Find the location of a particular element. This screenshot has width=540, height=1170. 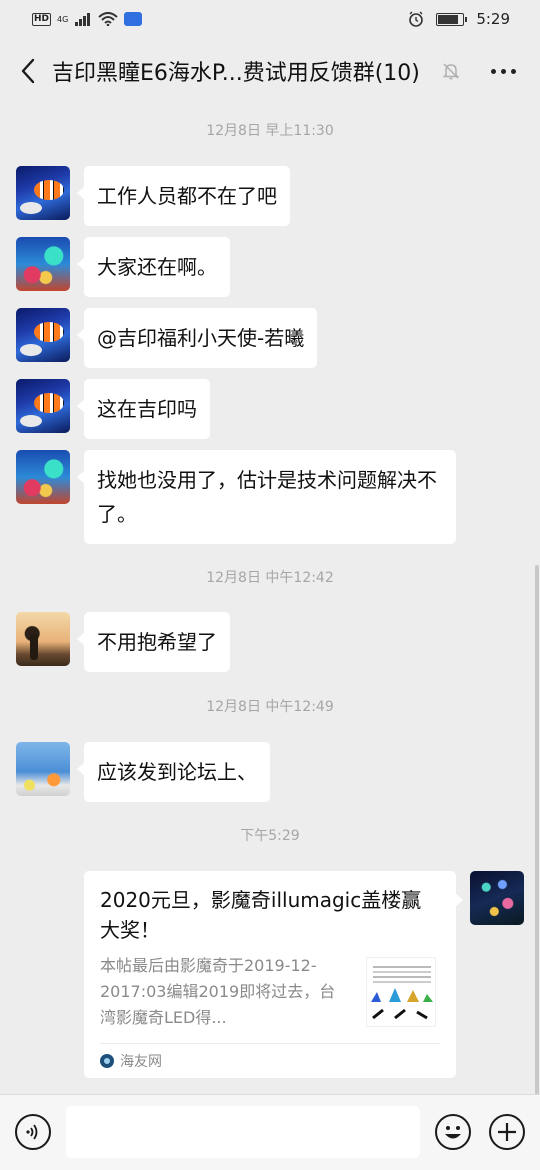

link-card-divider is located at coordinates (270, 1043).